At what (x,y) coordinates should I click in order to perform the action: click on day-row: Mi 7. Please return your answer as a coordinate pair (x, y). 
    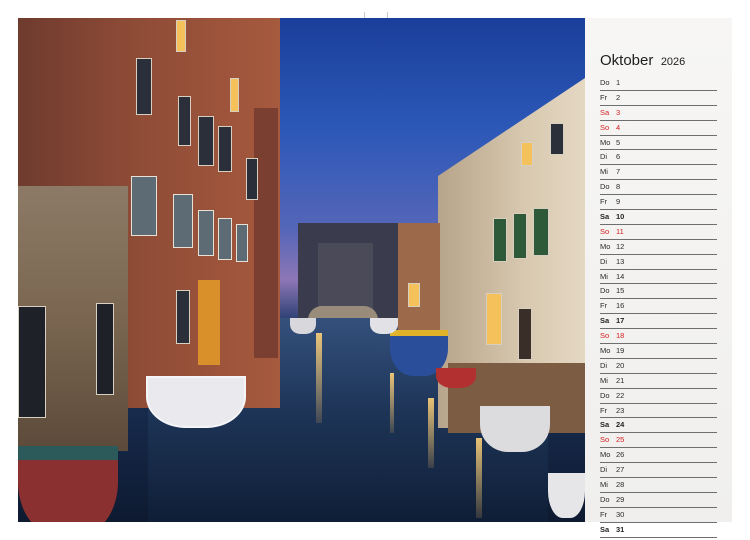
    Looking at the image, I should click on (658, 173).